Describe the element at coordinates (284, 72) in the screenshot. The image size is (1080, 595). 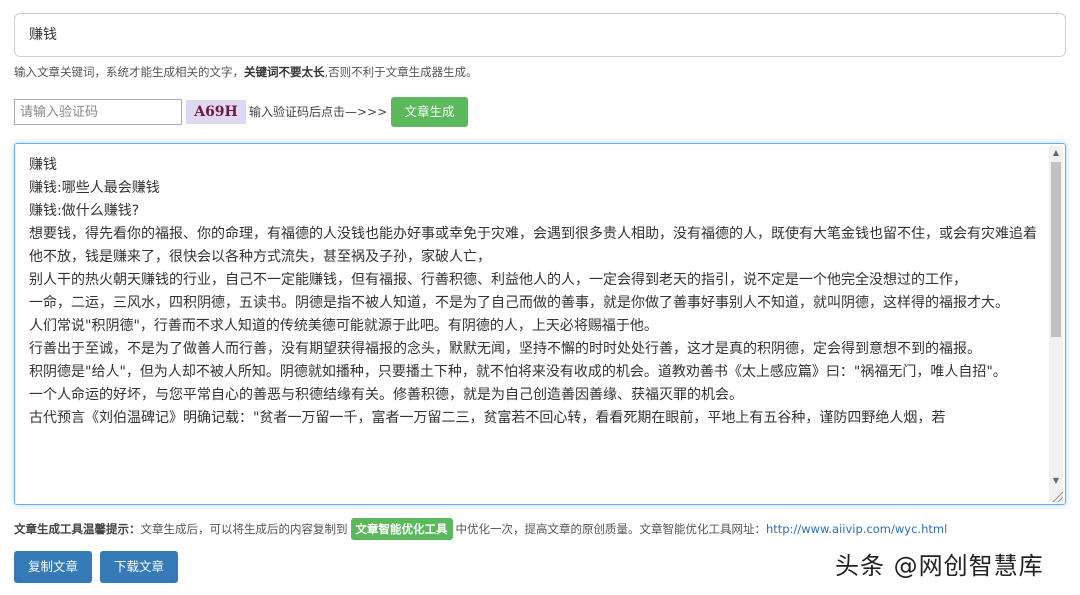
I see `keyword-hint-bold: 关键词不要太长` at that location.